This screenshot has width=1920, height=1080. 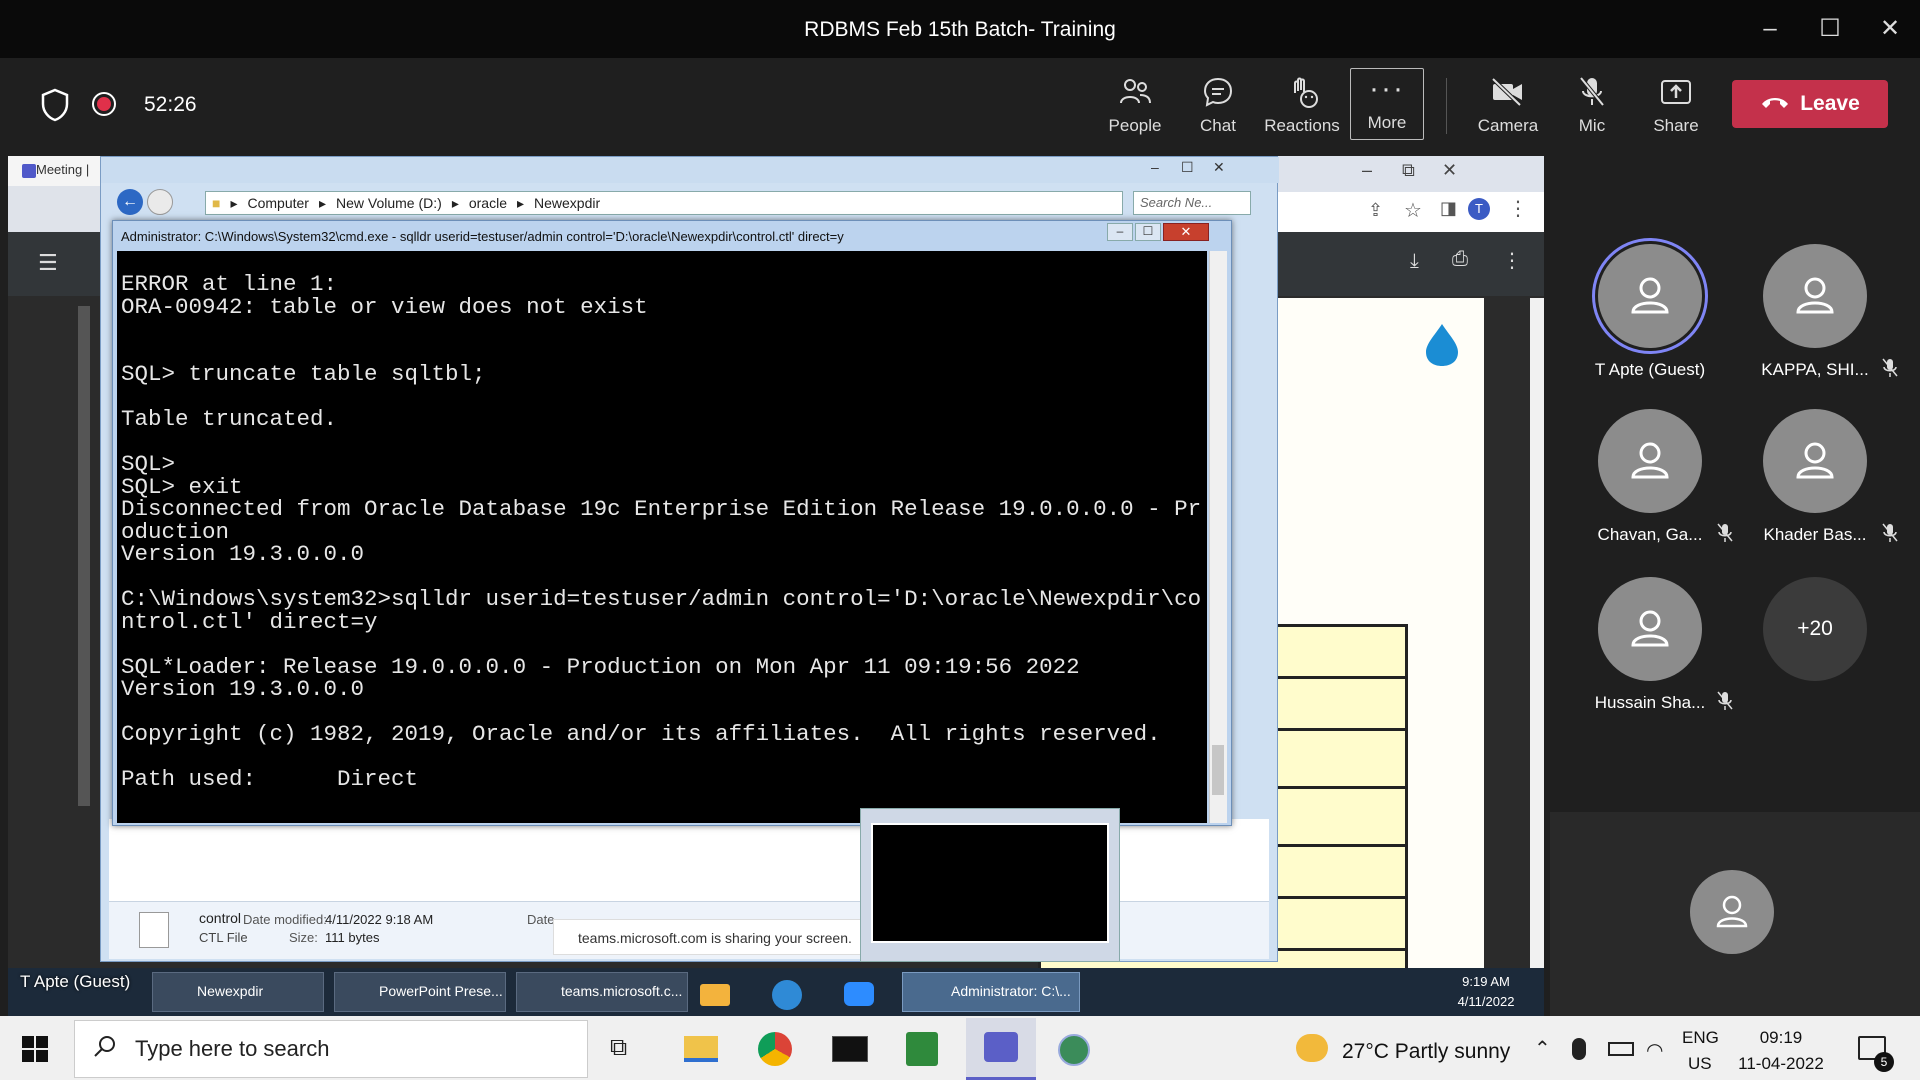 I want to click on modified-label: Date modified:, so click(x=285, y=919).